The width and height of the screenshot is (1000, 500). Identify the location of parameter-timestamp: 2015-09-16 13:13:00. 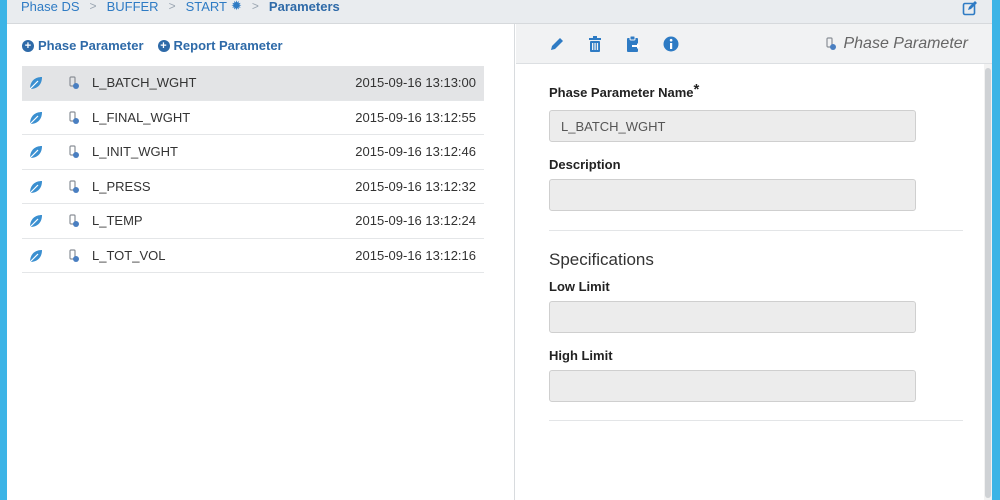
(415, 83).